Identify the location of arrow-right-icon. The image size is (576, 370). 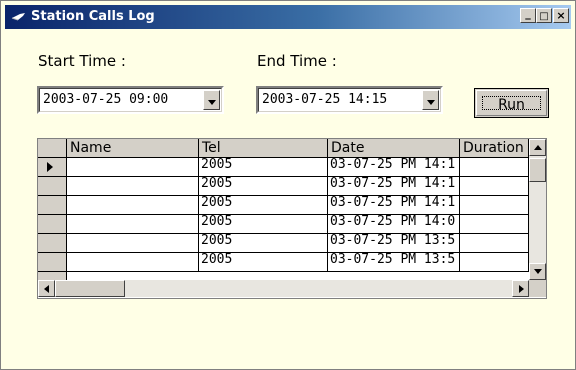
(521, 289).